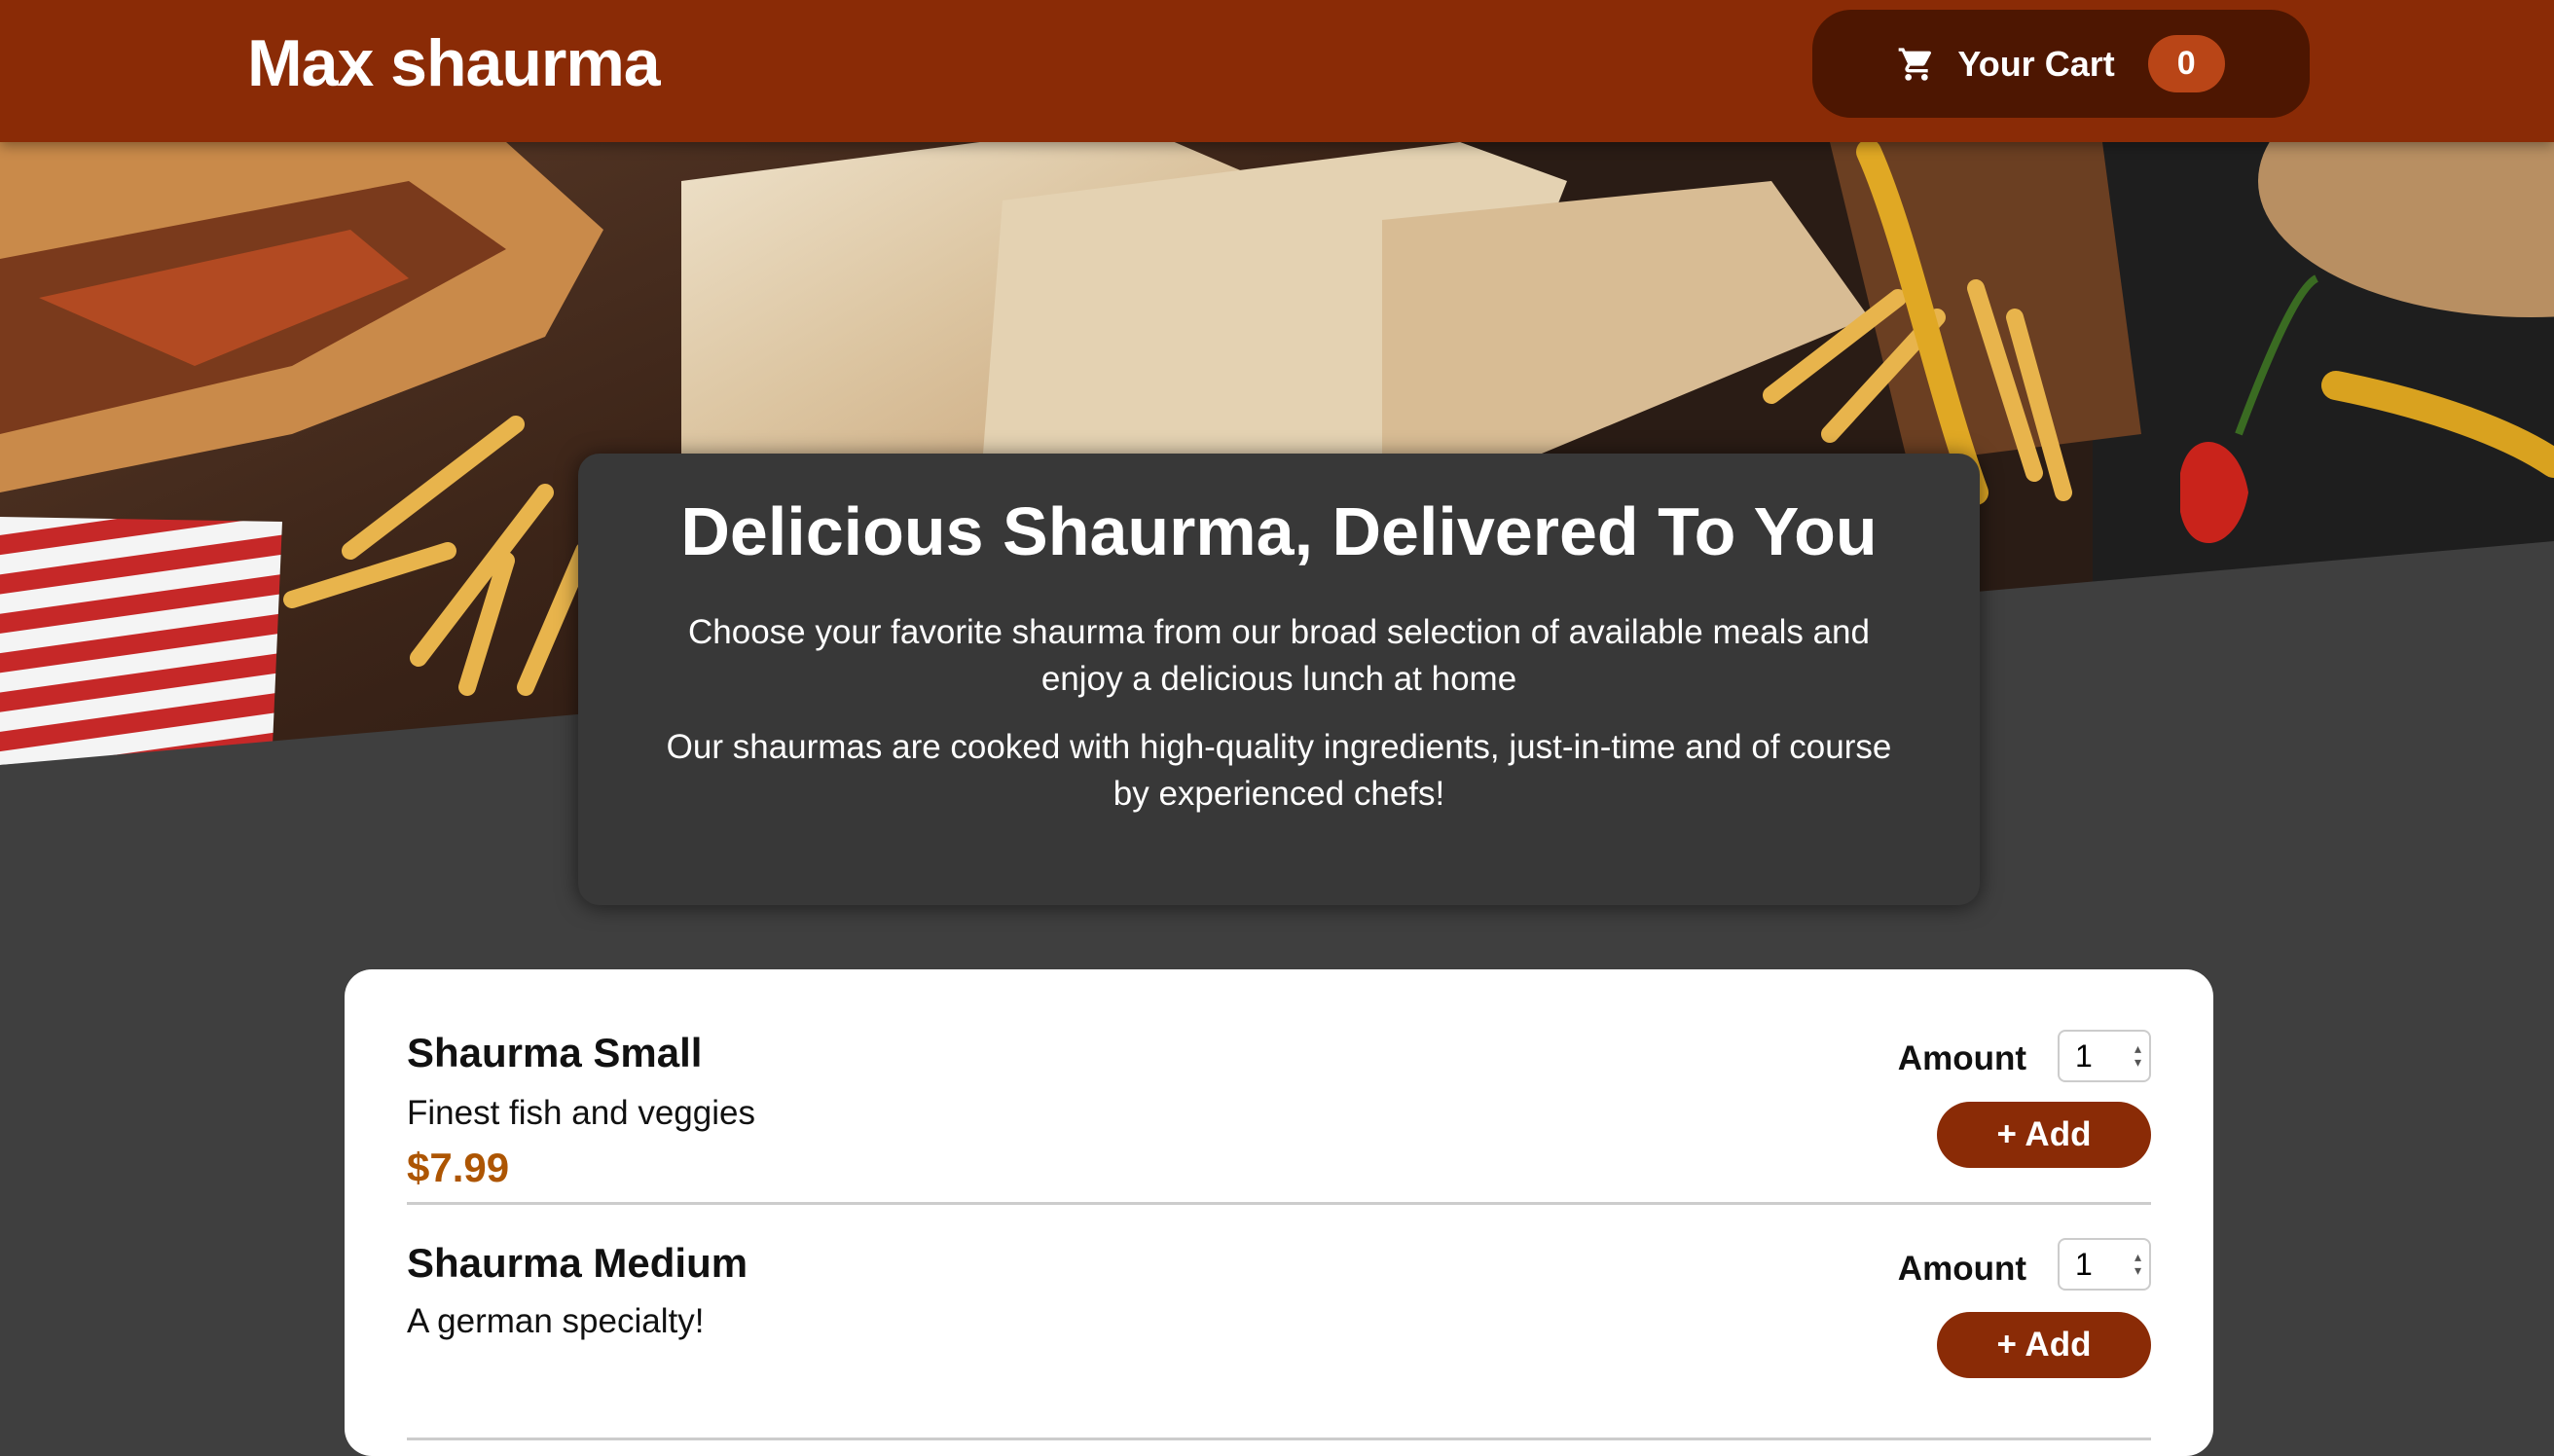  What do you see at coordinates (1279, 531) in the screenshot?
I see `summary-heading: Delicious Shaurma, Delivered To You` at bounding box center [1279, 531].